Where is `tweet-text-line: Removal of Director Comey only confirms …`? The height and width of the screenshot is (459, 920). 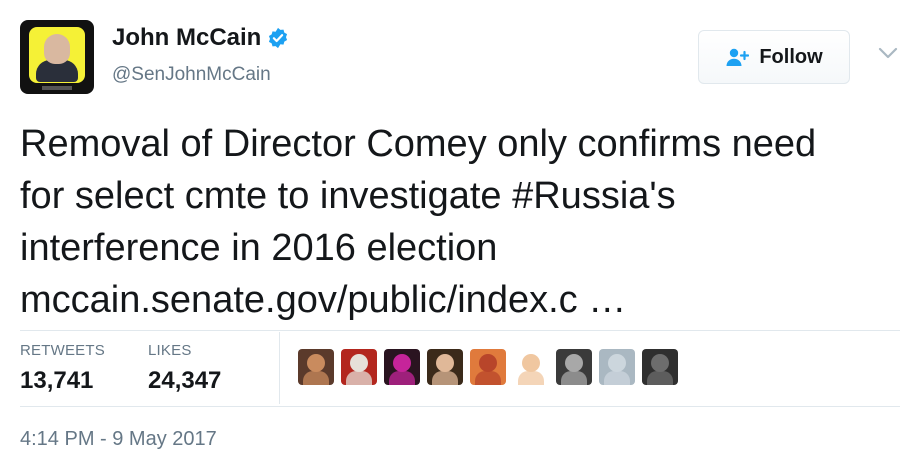 tweet-text-line: Removal of Director Comey only confirms … is located at coordinates (418, 144).